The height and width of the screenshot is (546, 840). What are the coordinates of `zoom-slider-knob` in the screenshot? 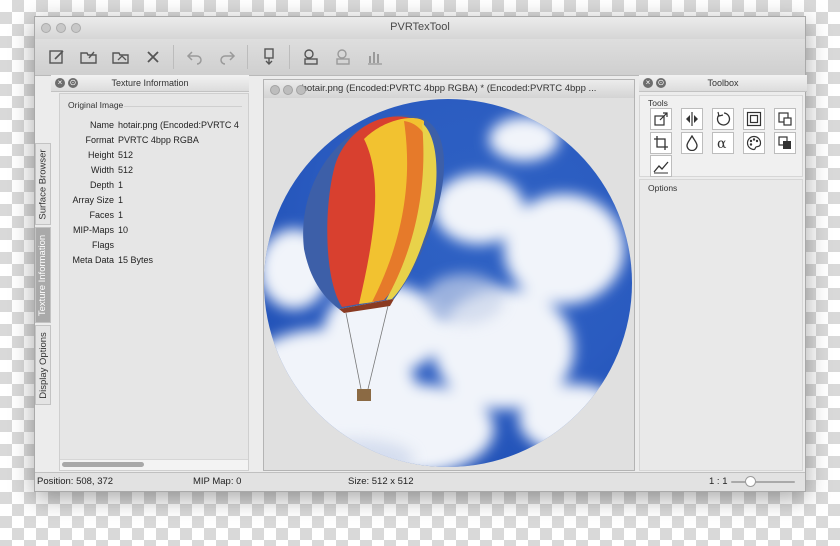 It's located at (750, 481).